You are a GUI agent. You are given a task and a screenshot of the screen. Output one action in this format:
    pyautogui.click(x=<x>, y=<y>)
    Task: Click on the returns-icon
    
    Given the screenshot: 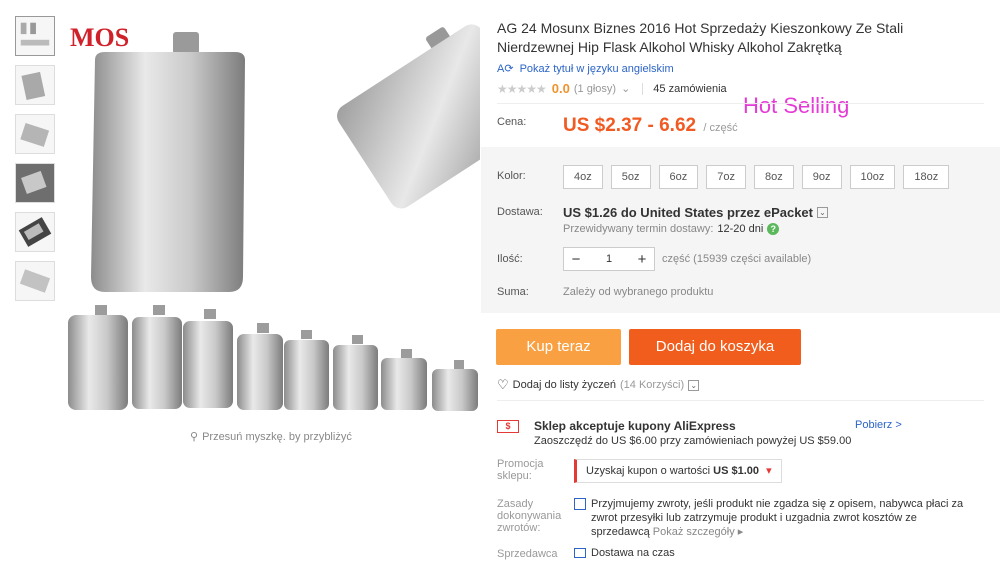 What is the action you would take?
    pyautogui.click(x=580, y=504)
    